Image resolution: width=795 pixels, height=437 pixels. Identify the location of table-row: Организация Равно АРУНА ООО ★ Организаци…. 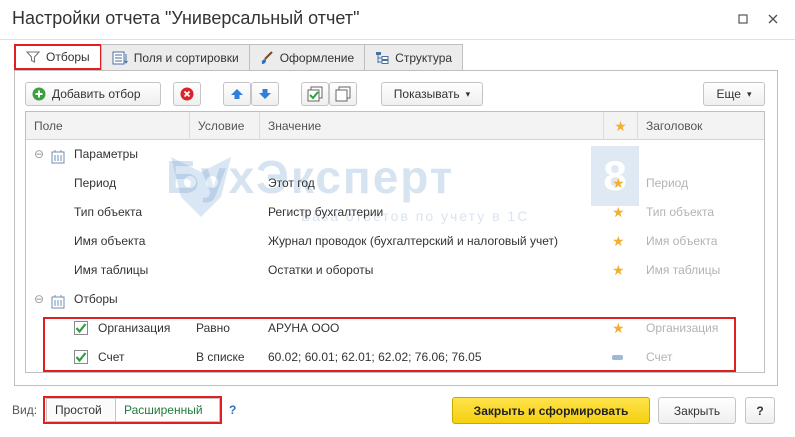
(395, 328).